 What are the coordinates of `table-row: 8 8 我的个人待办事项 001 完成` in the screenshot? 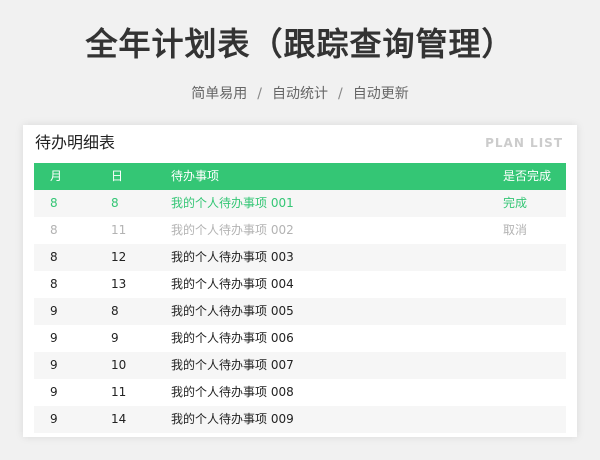 It's located at (300, 203).